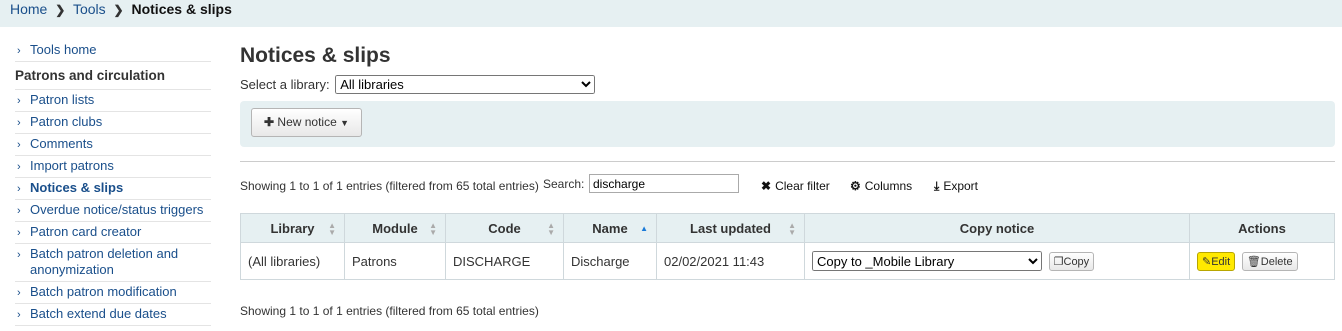 Image resolution: width=1342 pixels, height=331 pixels. I want to click on sidebar-item-import-patrons: › Import patrons, so click(113, 167).